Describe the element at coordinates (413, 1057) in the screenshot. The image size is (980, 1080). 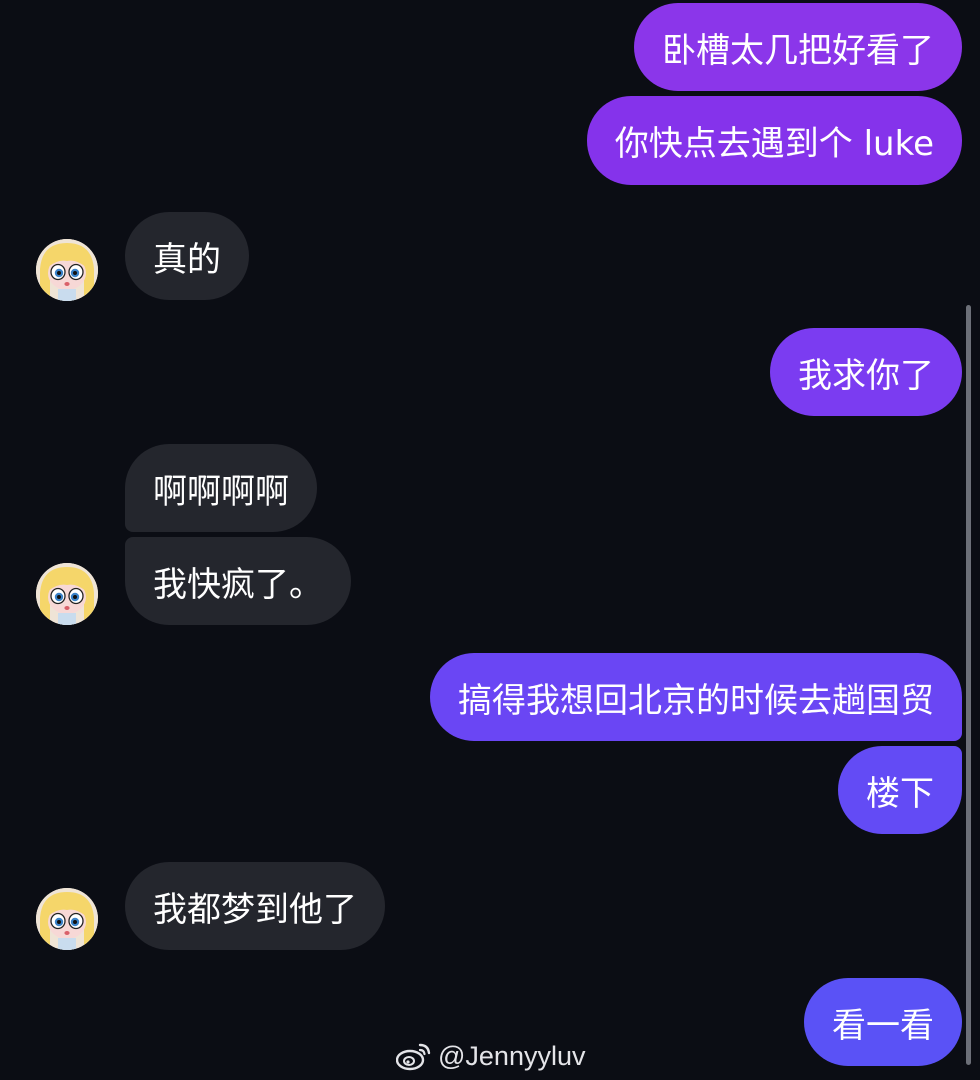
I see `weibo-icon` at that location.